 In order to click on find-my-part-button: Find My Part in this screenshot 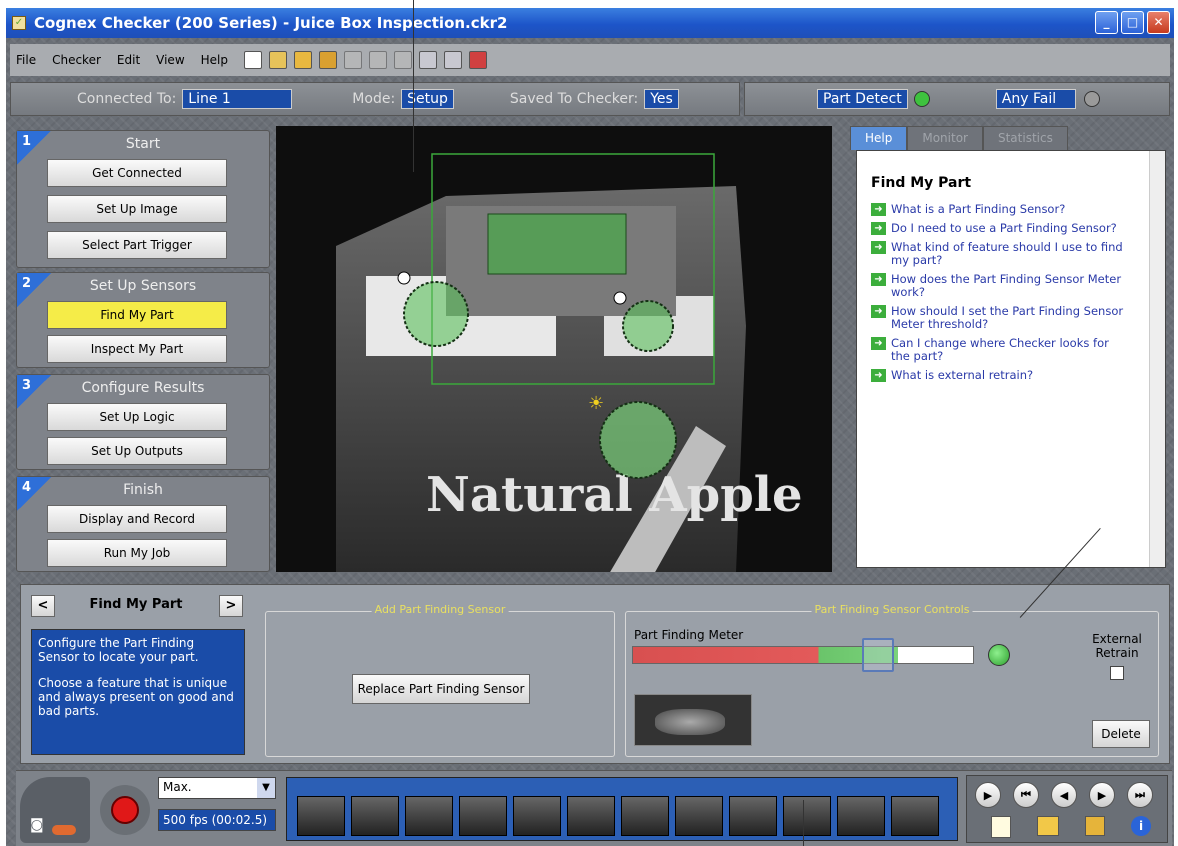, I will do `click(137, 315)`.